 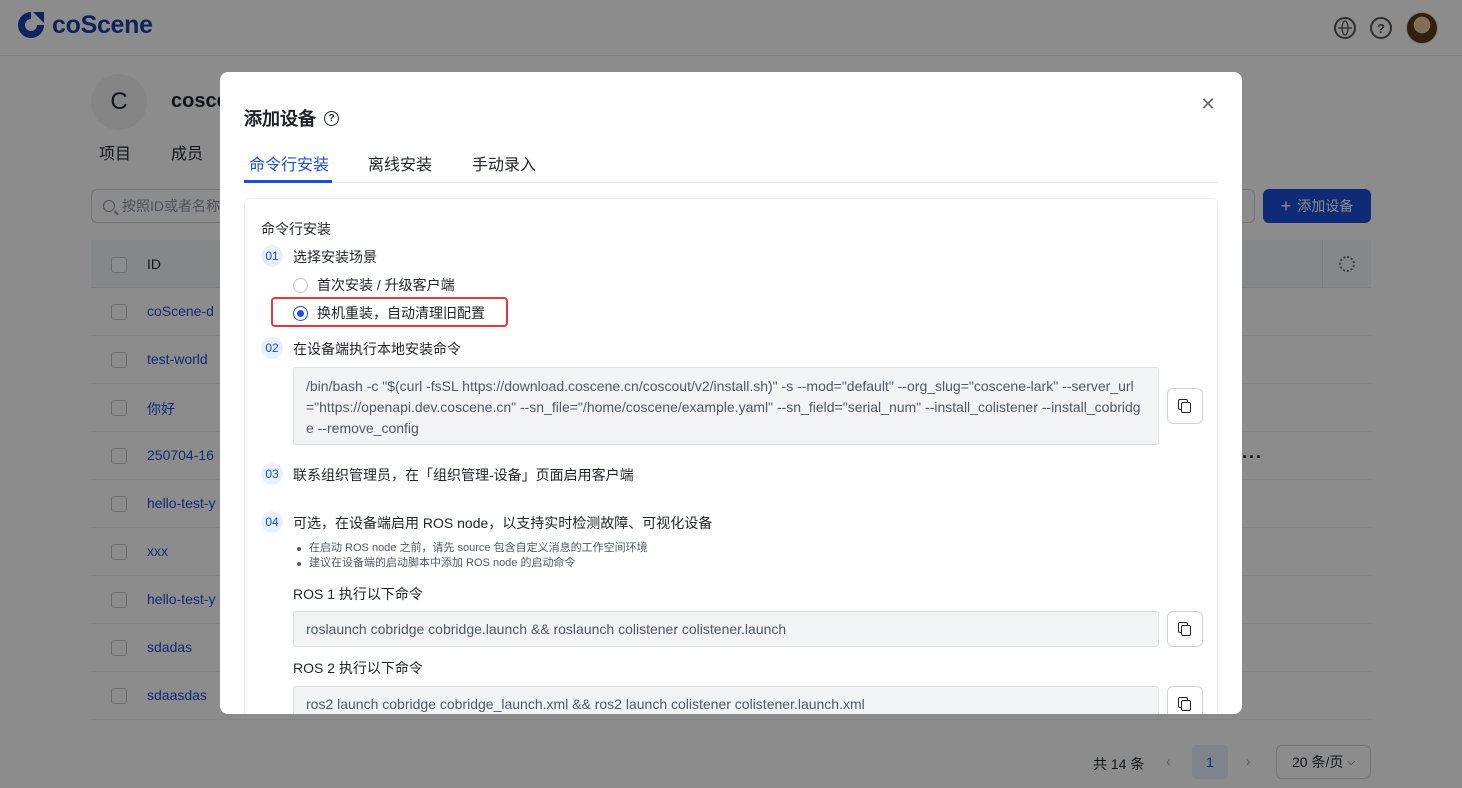 I want to click on tab-offline: 离线安装, so click(x=400, y=163).